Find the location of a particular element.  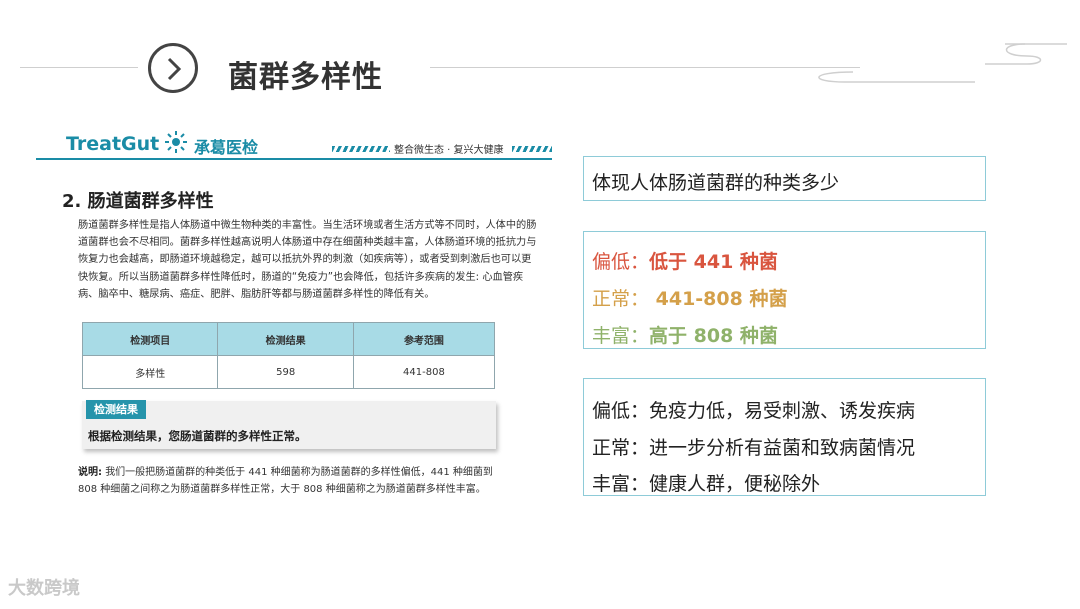

slogan-text: 整合微生态 · 复兴大健康 is located at coordinates (449, 150).